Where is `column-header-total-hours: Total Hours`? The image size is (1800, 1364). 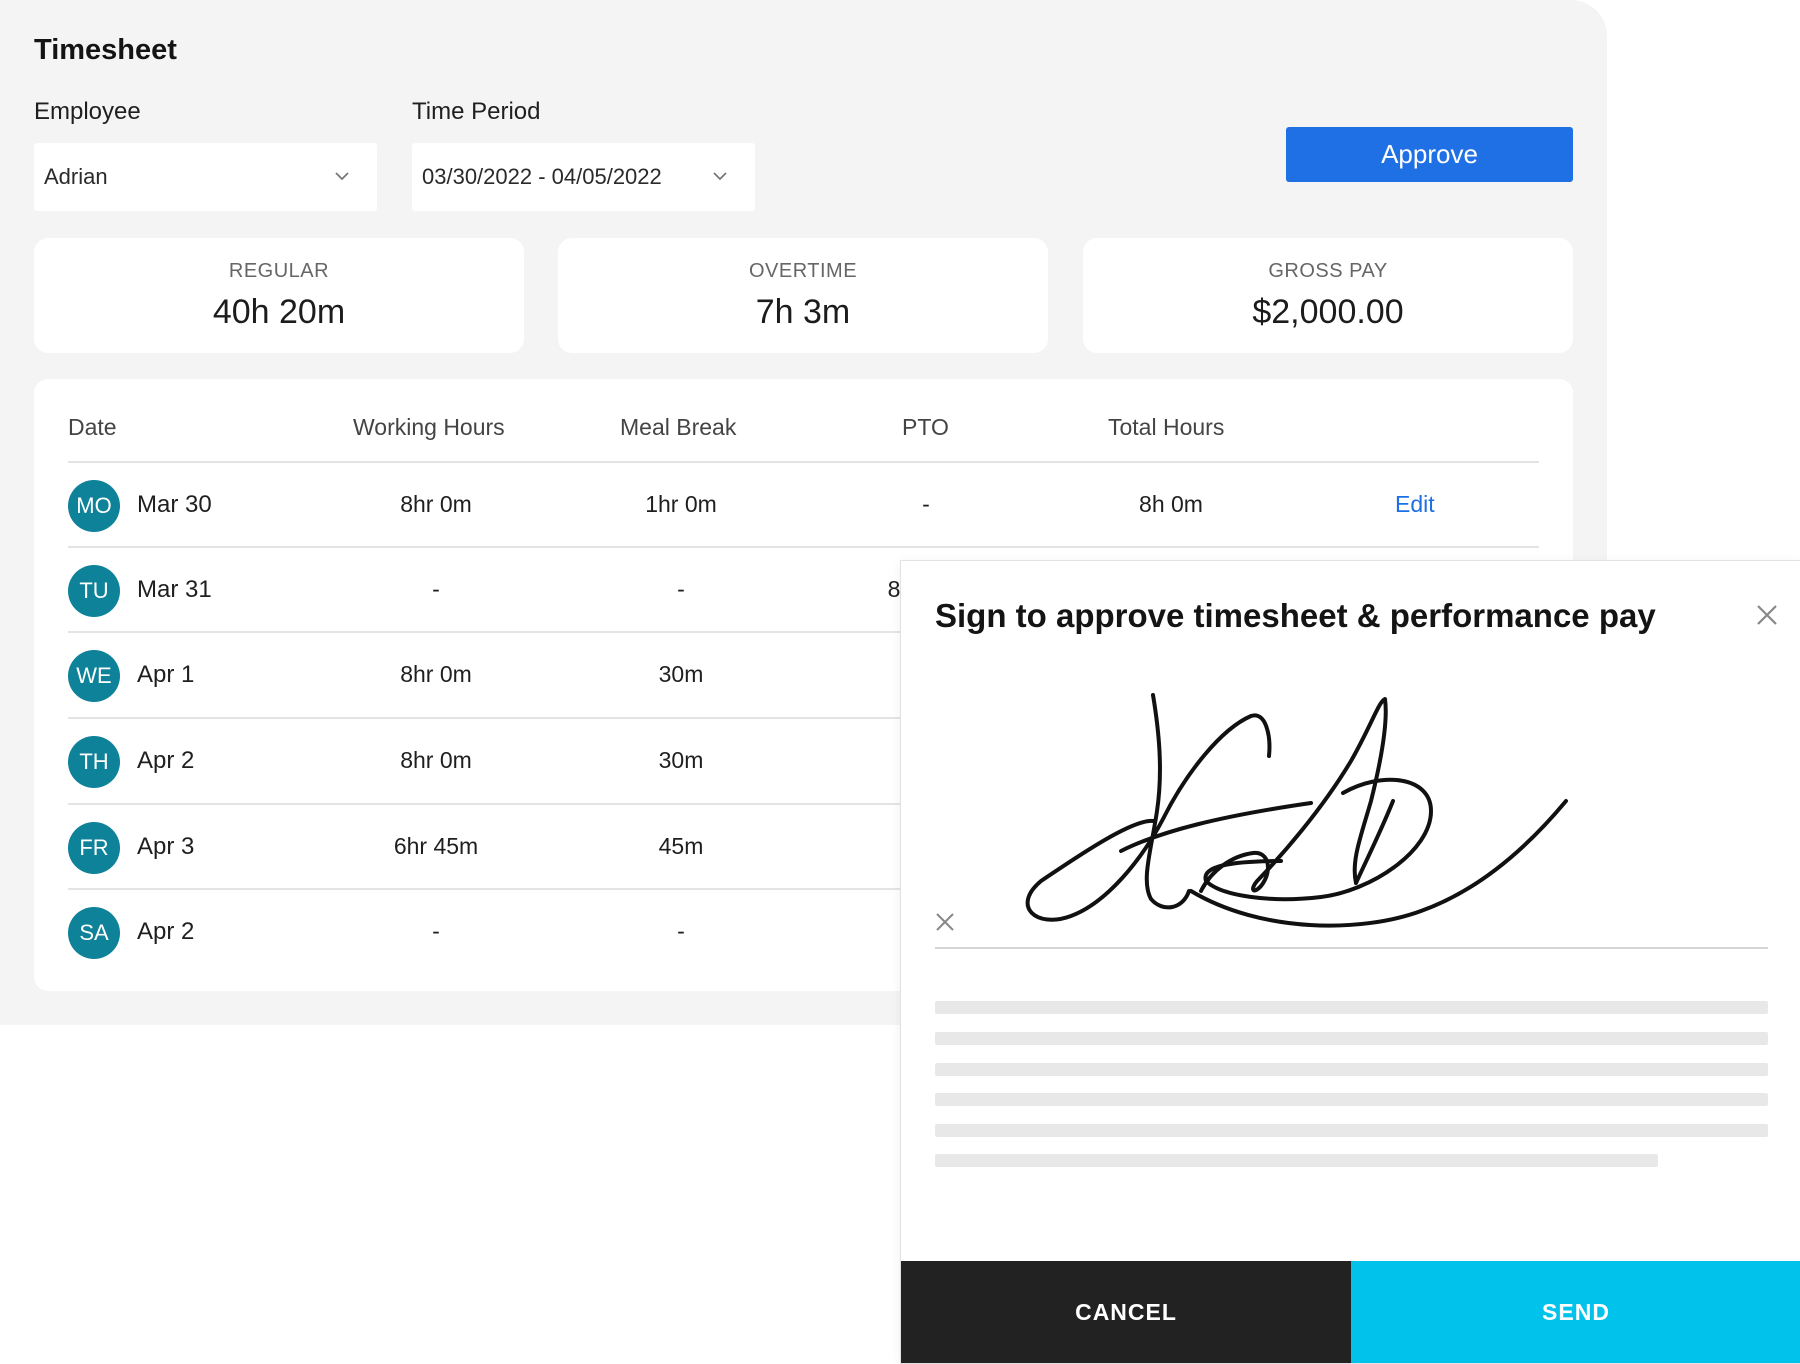
column-header-total-hours: Total Hours is located at coordinates (1166, 427).